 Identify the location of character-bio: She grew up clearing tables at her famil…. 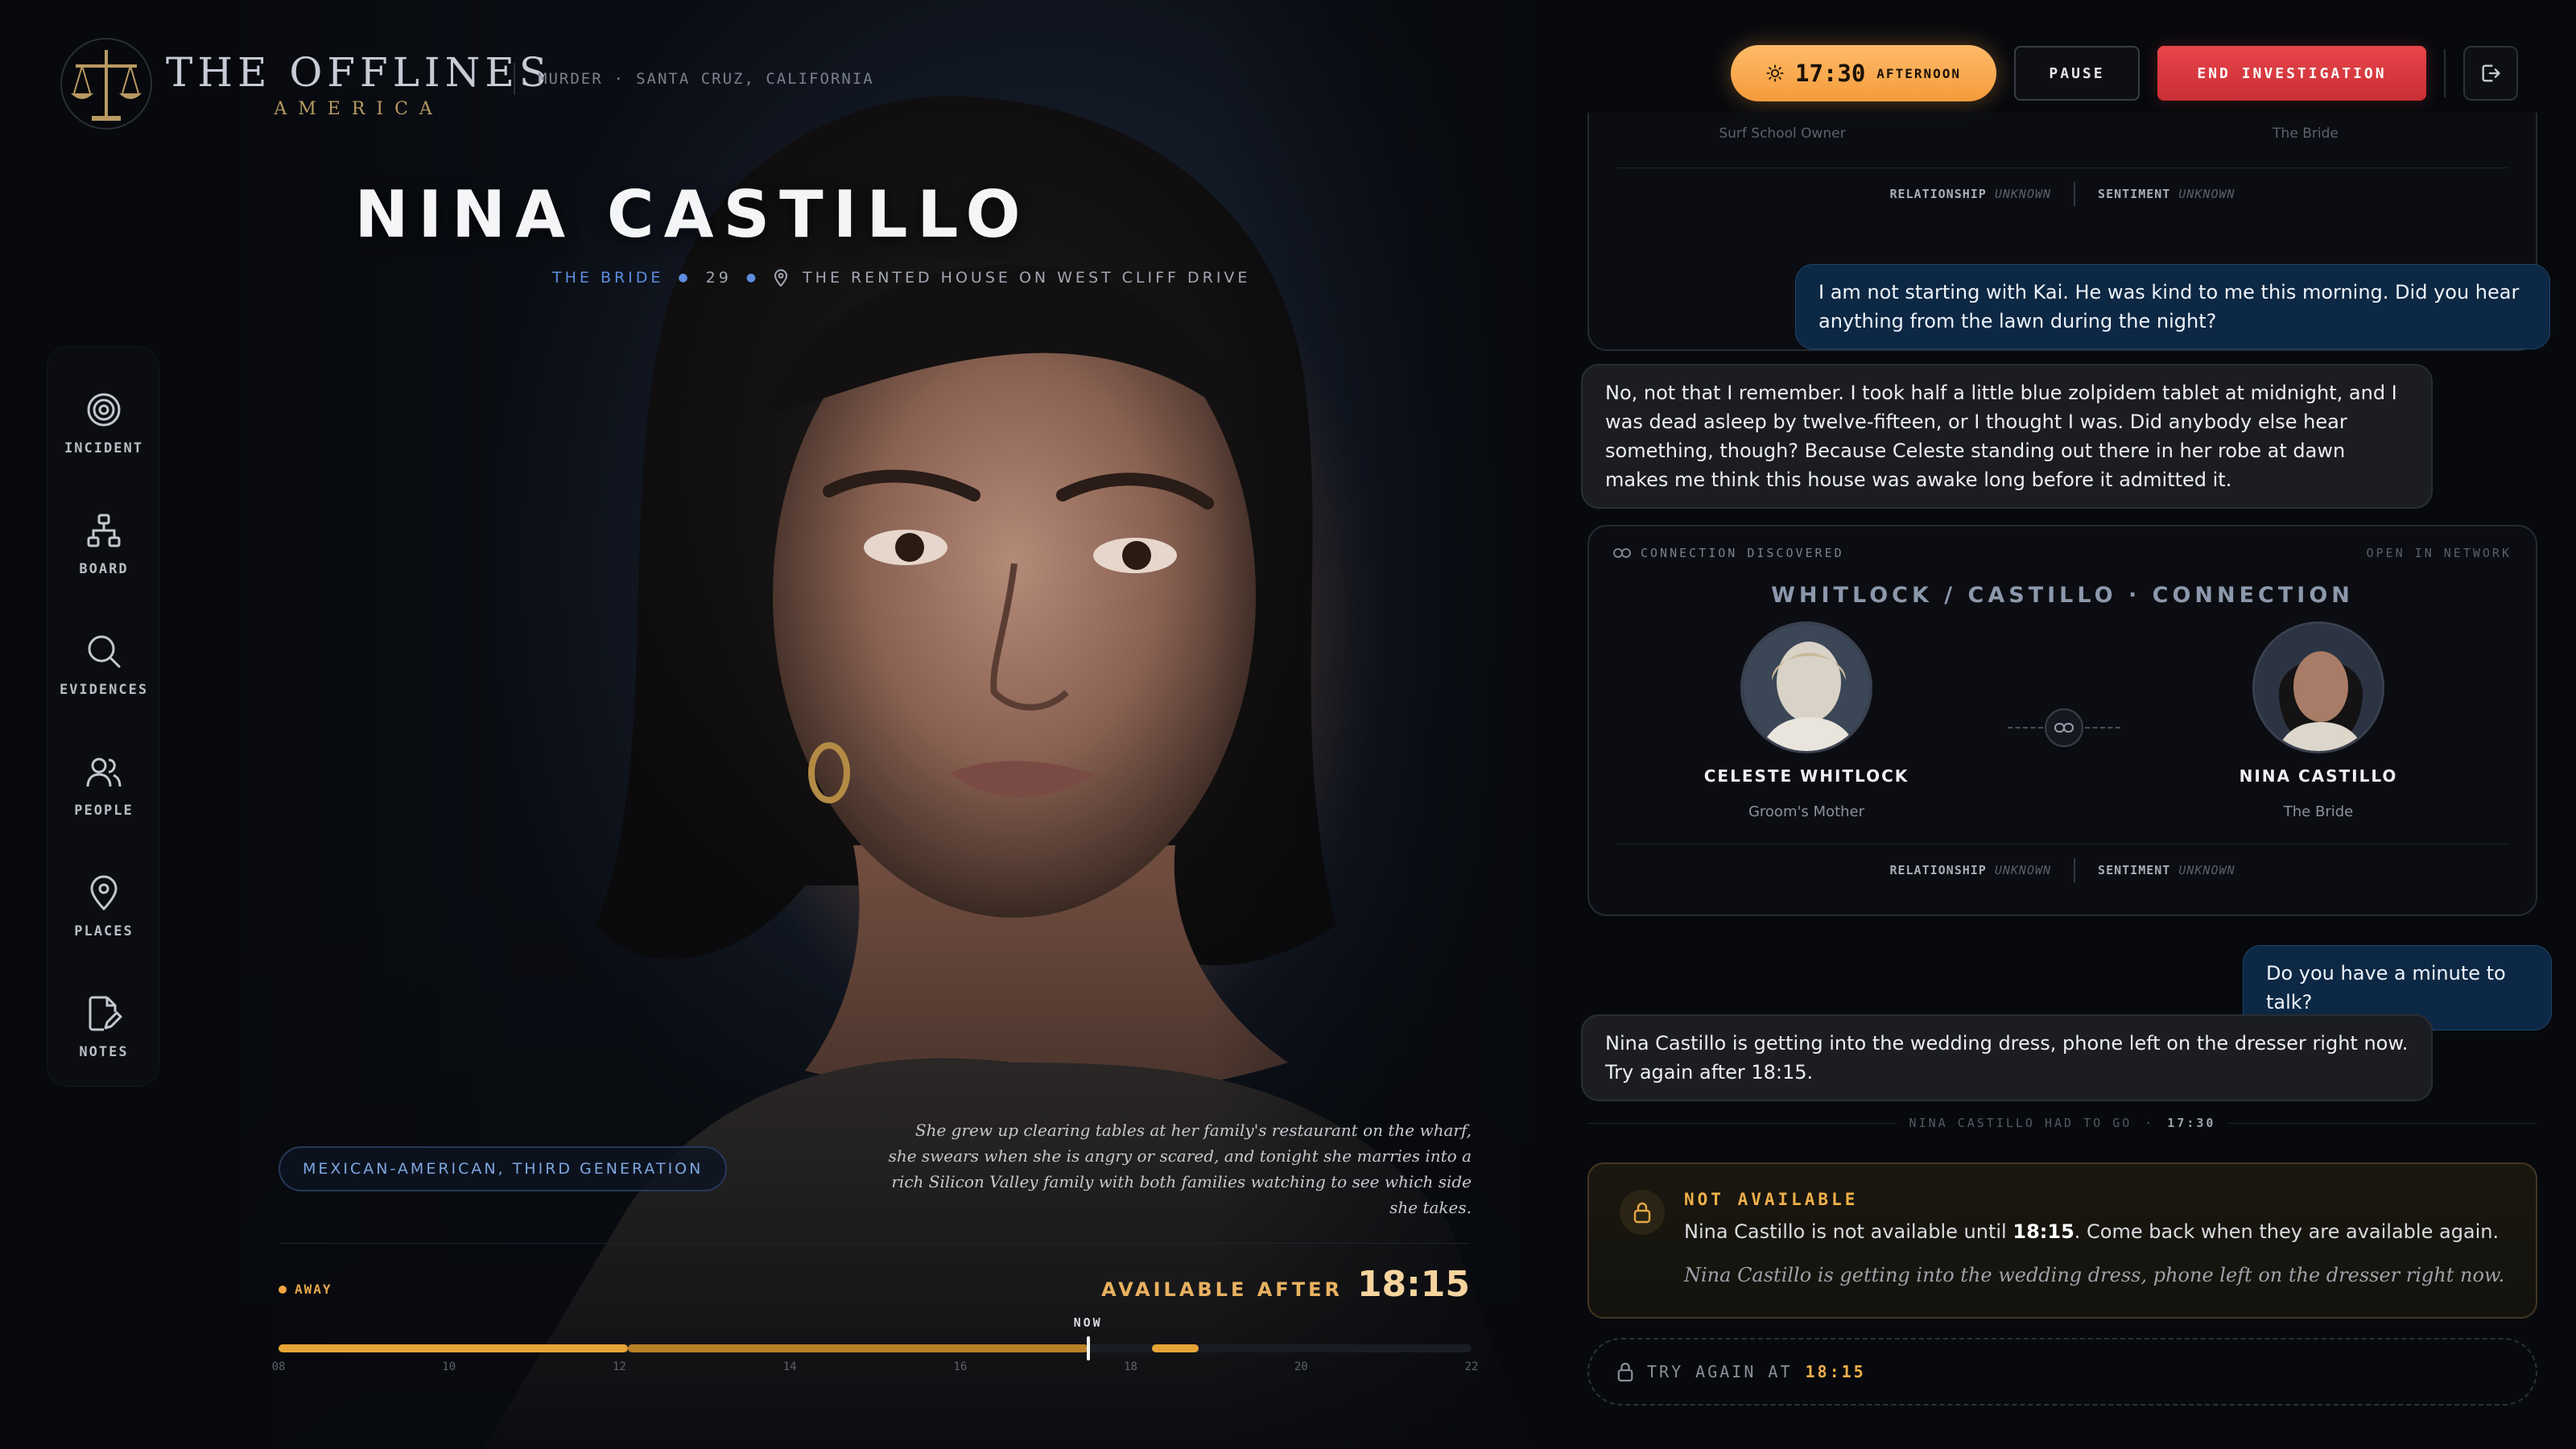
(1180, 1169).